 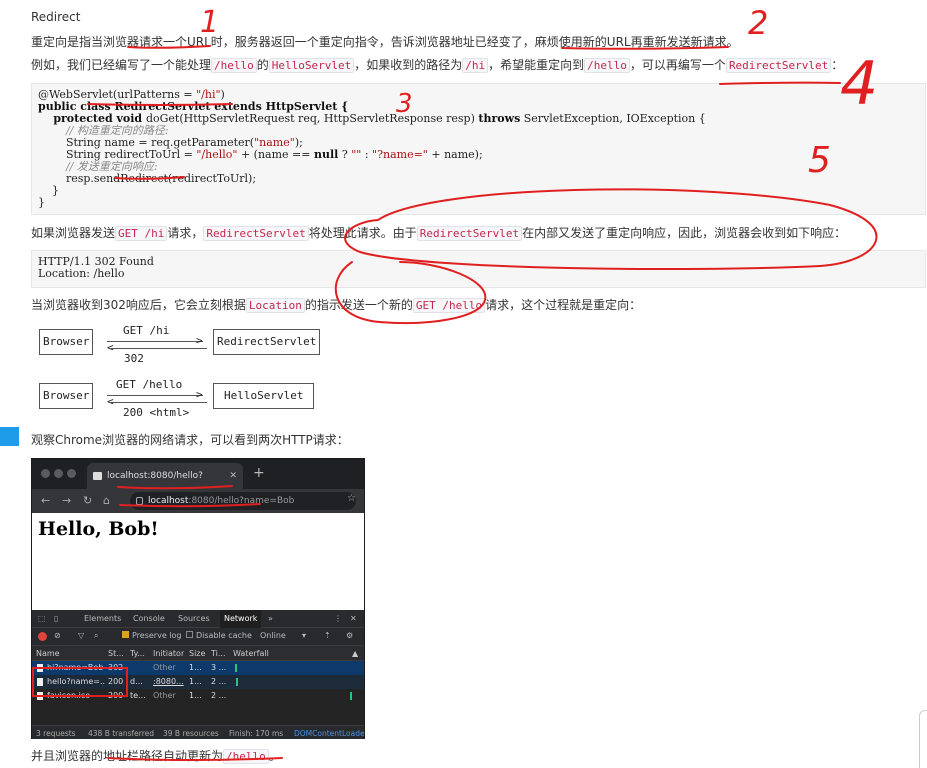 I want to click on inline-code: HelloServlet, so click(x=311, y=65).